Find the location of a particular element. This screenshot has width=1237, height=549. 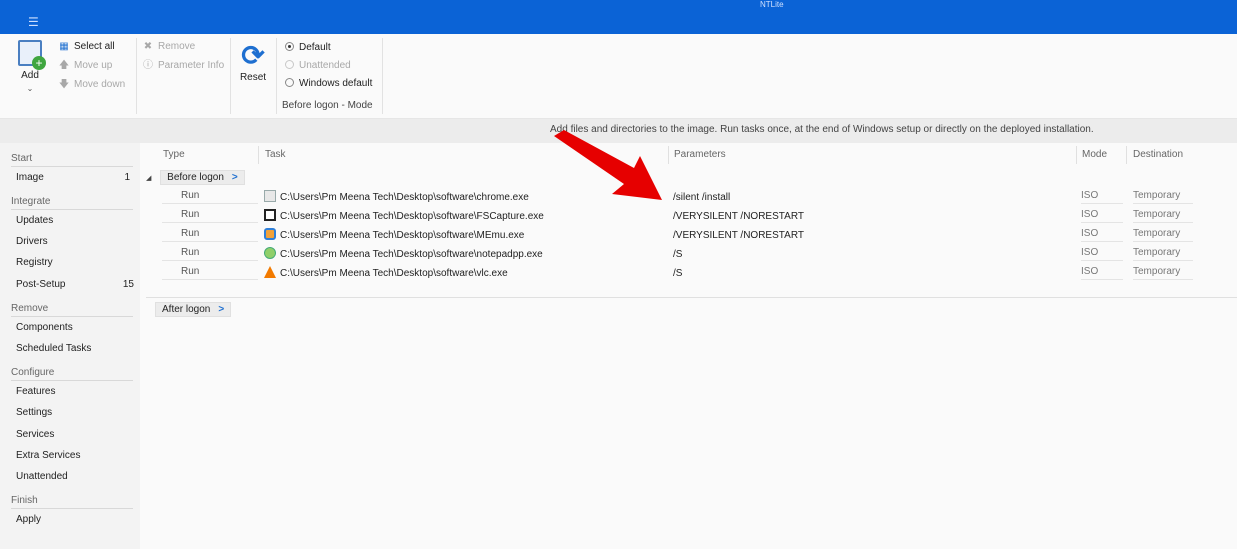

mode-group-label: Before logon - Mode is located at coordinates (327, 105).